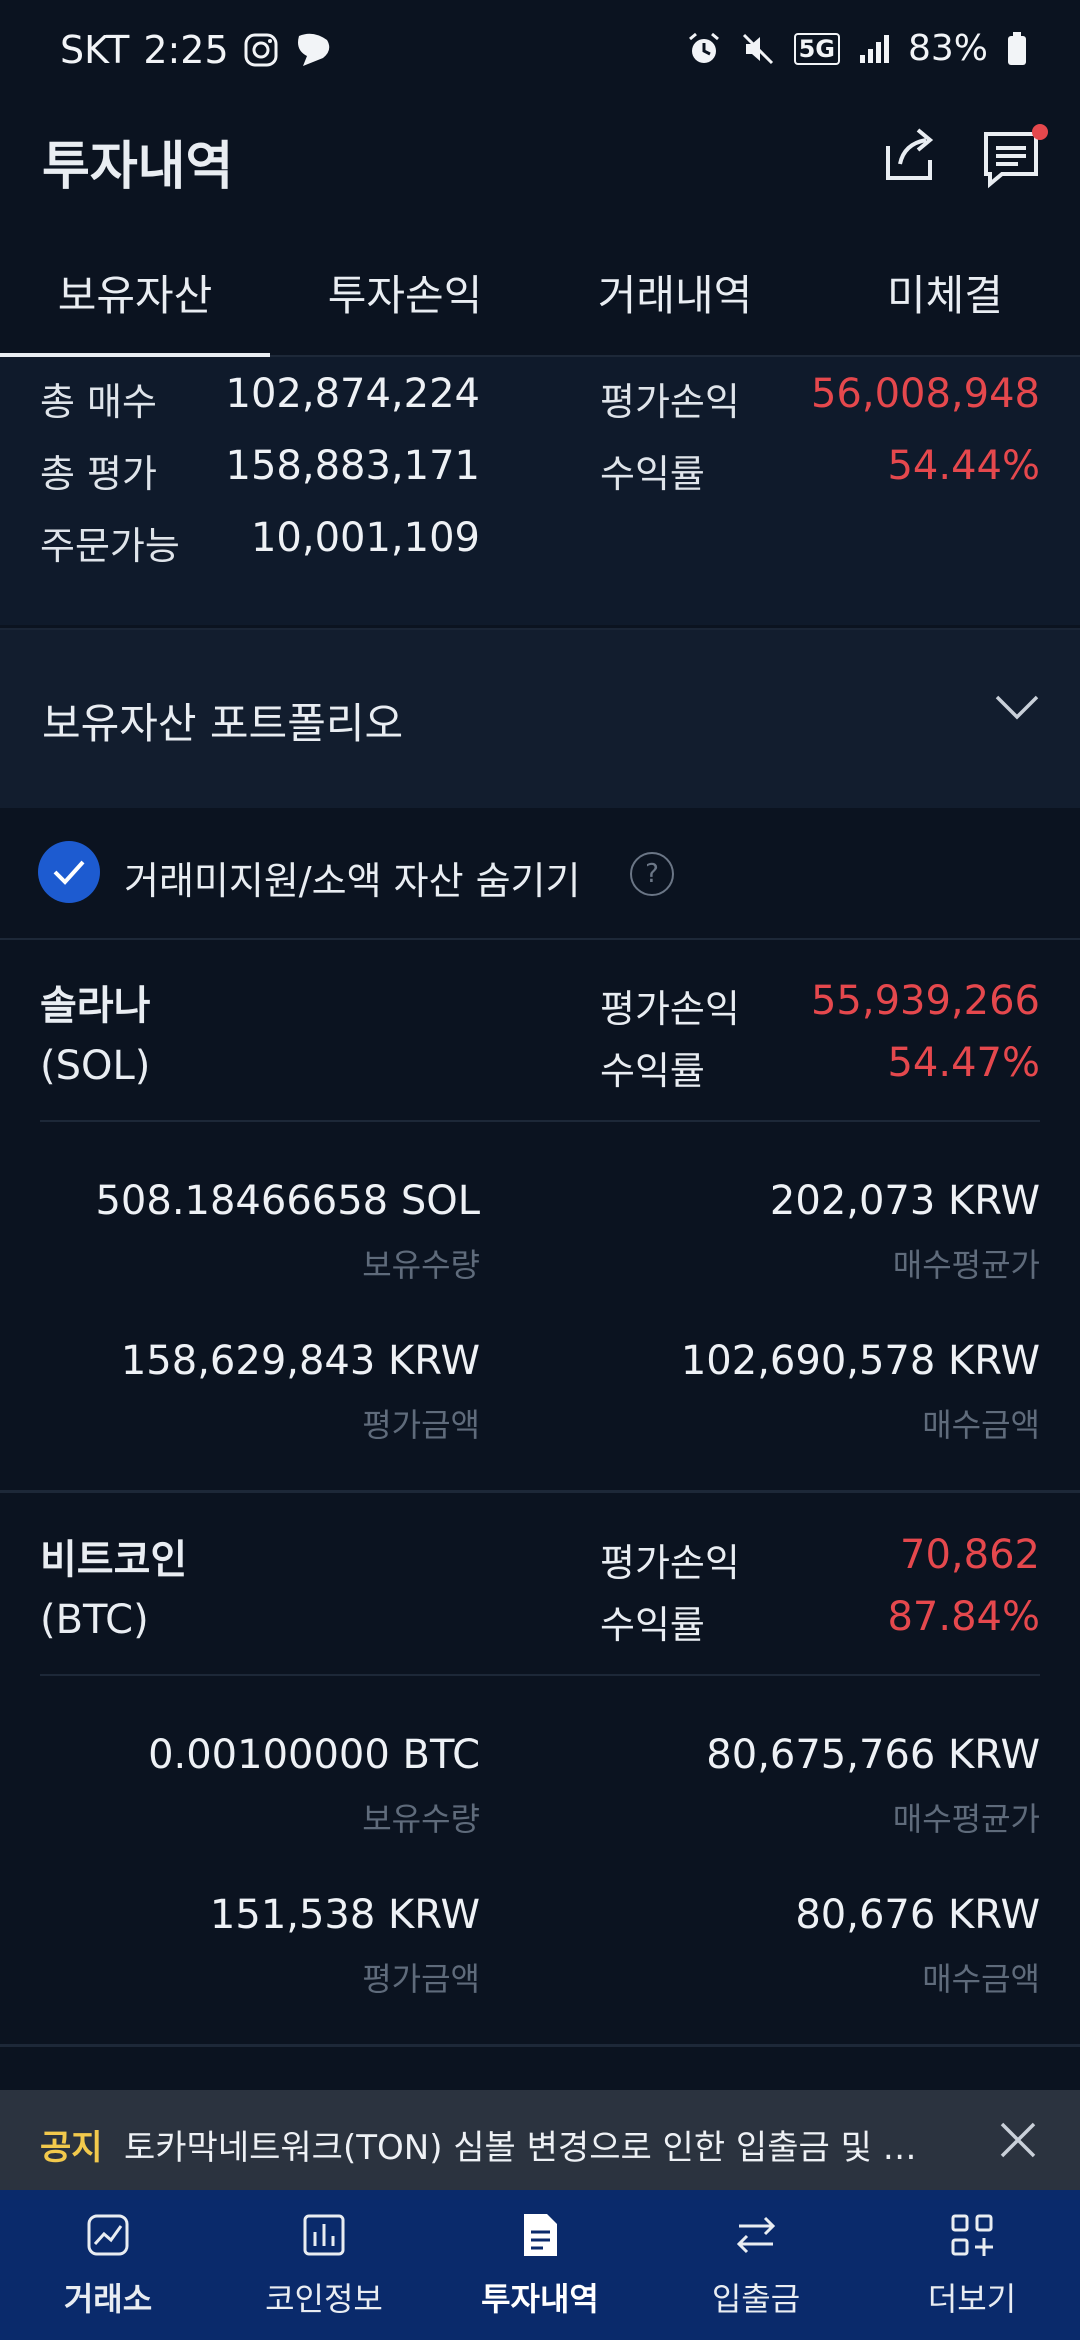 The width and height of the screenshot is (1080, 2340). I want to click on hide-small-assets-row: 거래미지원/소액 자산 숨기기 ?, so click(540, 874).